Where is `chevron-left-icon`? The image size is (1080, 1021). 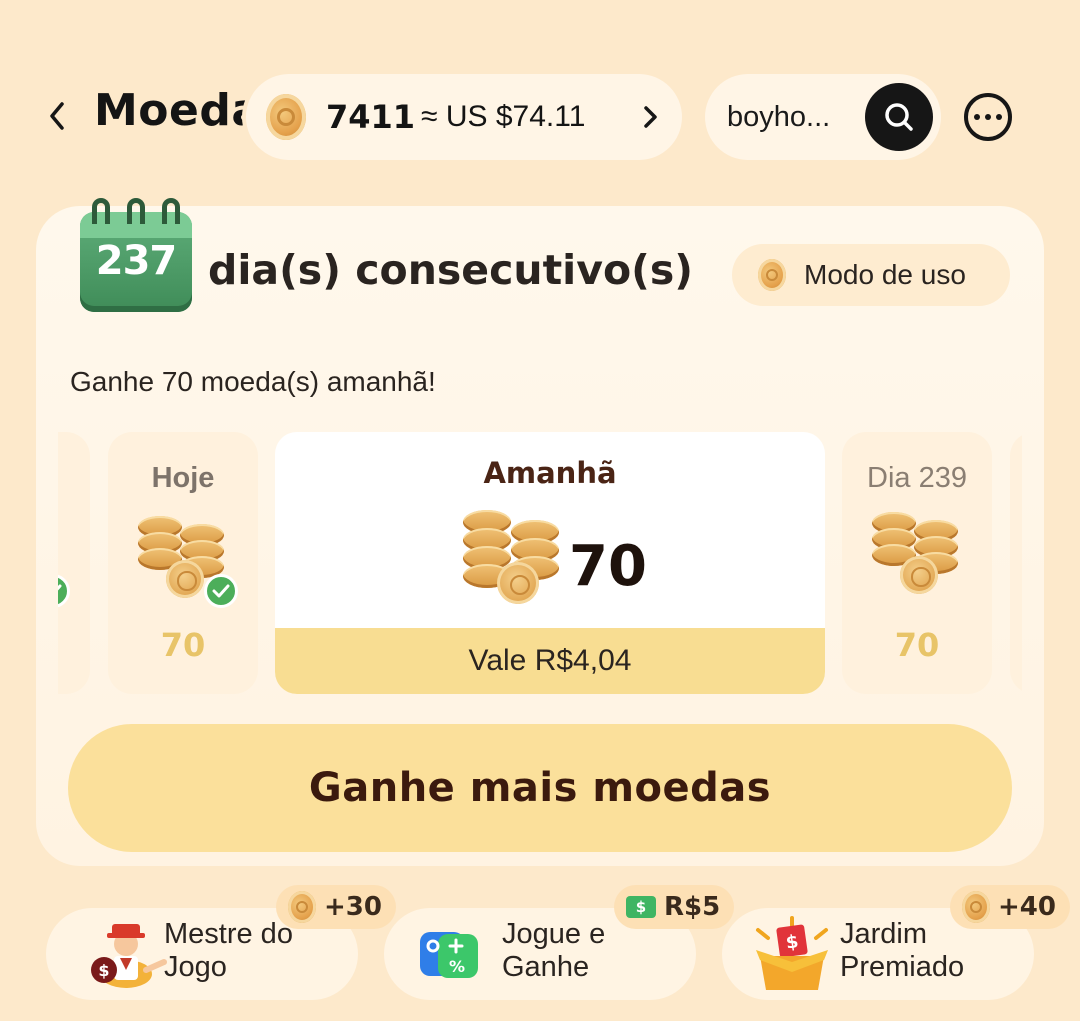 chevron-left-icon is located at coordinates (57, 116).